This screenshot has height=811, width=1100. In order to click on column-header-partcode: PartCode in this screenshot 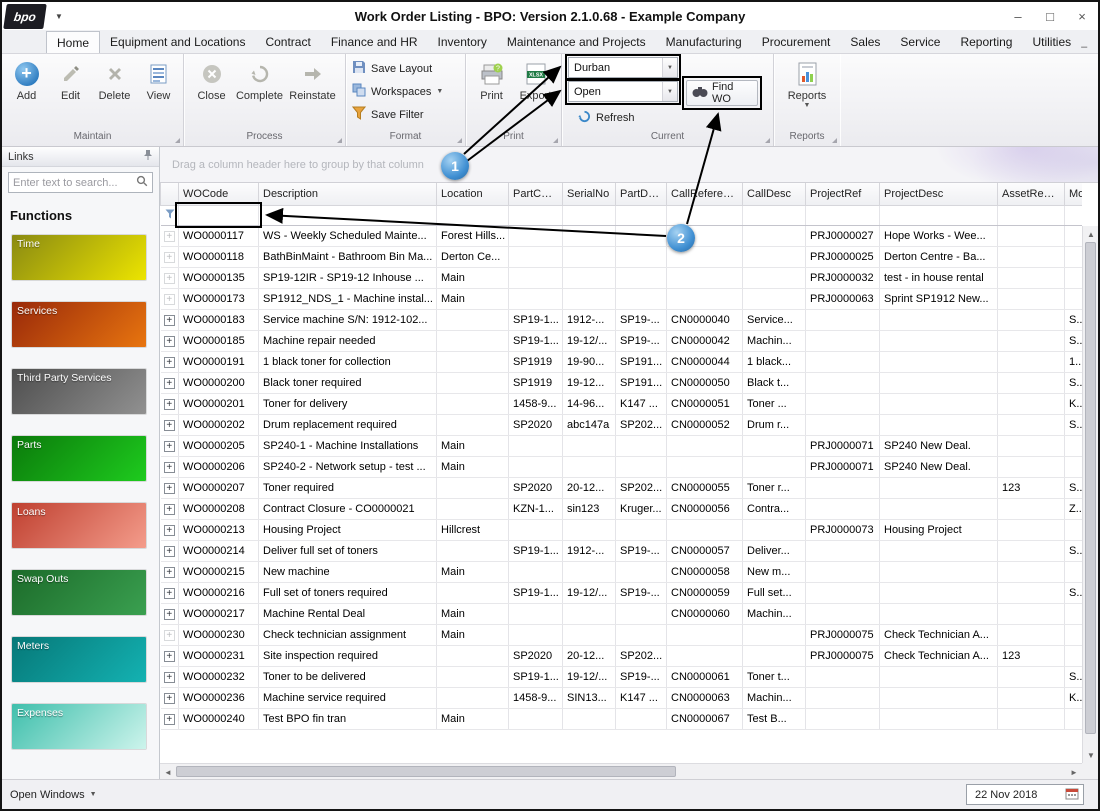, I will do `click(535, 194)`.